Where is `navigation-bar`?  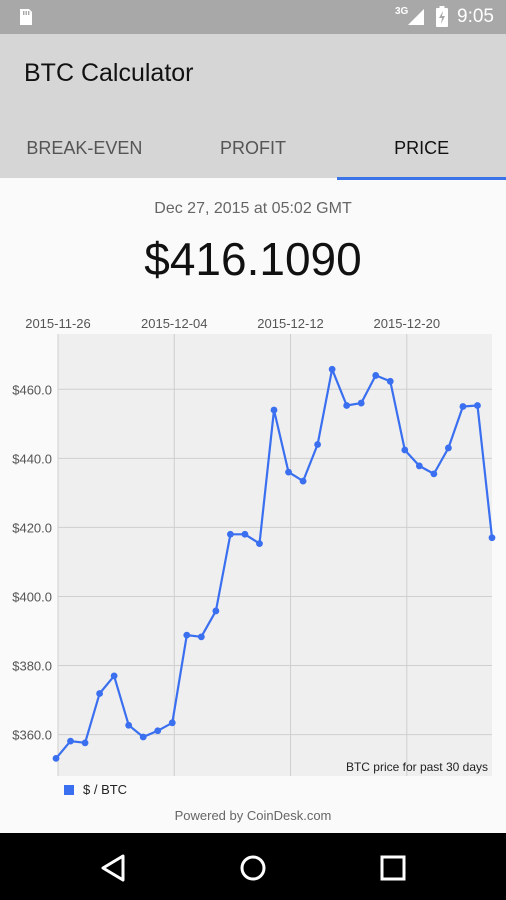
navigation-bar is located at coordinates (253, 866).